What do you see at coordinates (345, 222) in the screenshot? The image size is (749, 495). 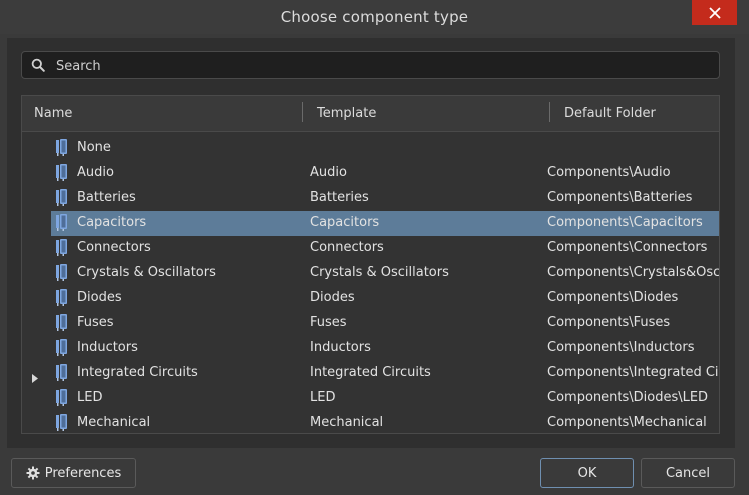 I see `row-template: Capacitors` at bounding box center [345, 222].